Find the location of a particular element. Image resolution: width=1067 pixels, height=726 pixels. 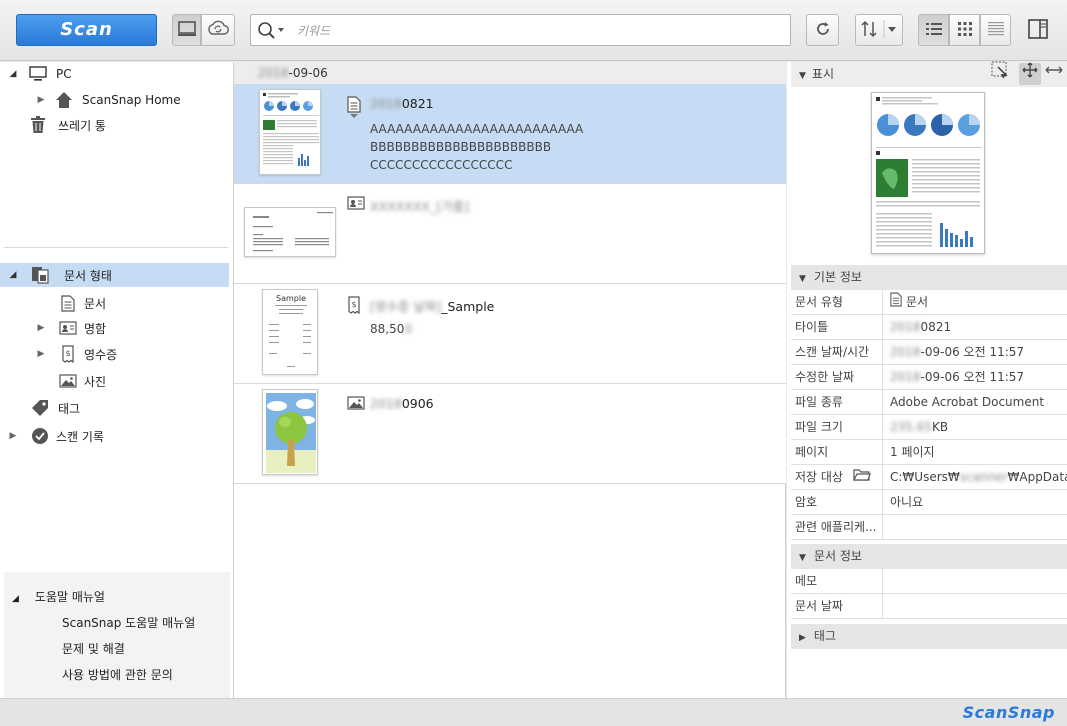

list-view-icon is located at coordinates (934, 30).